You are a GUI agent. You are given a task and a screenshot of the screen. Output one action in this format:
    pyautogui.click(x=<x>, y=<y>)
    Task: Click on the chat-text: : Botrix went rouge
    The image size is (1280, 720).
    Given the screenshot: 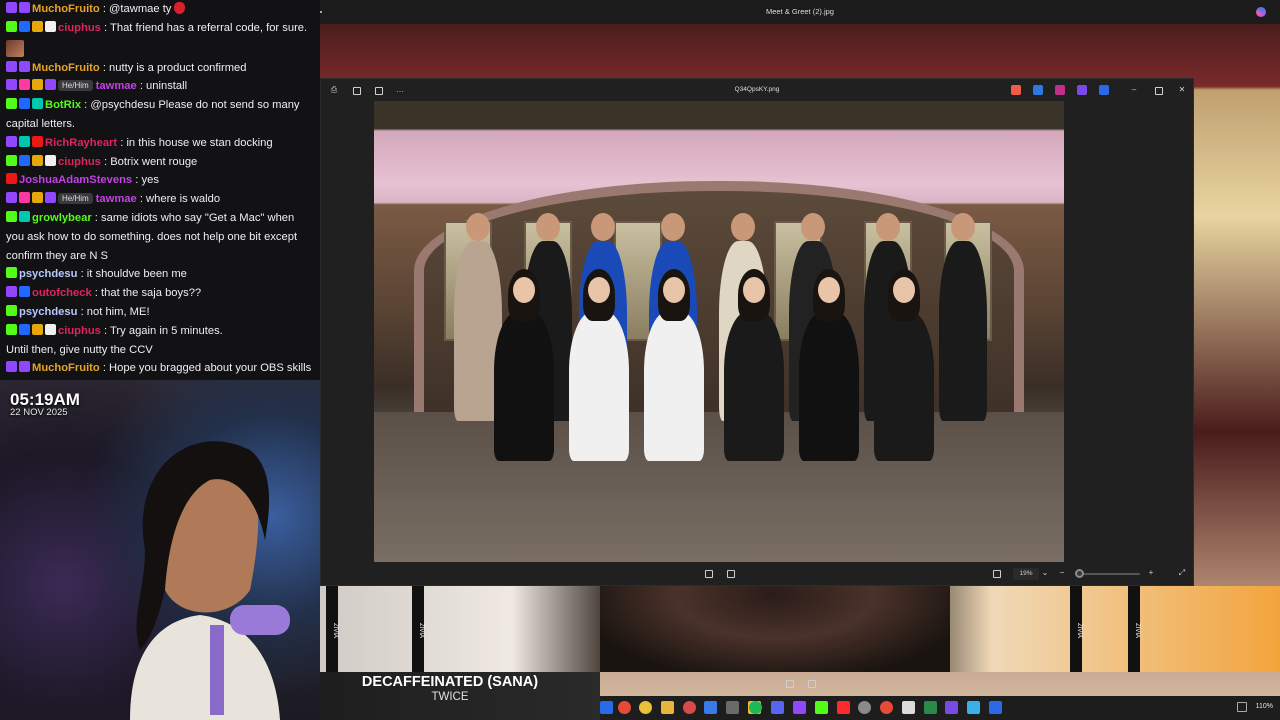 What is the action you would take?
    pyautogui.click(x=151, y=161)
    